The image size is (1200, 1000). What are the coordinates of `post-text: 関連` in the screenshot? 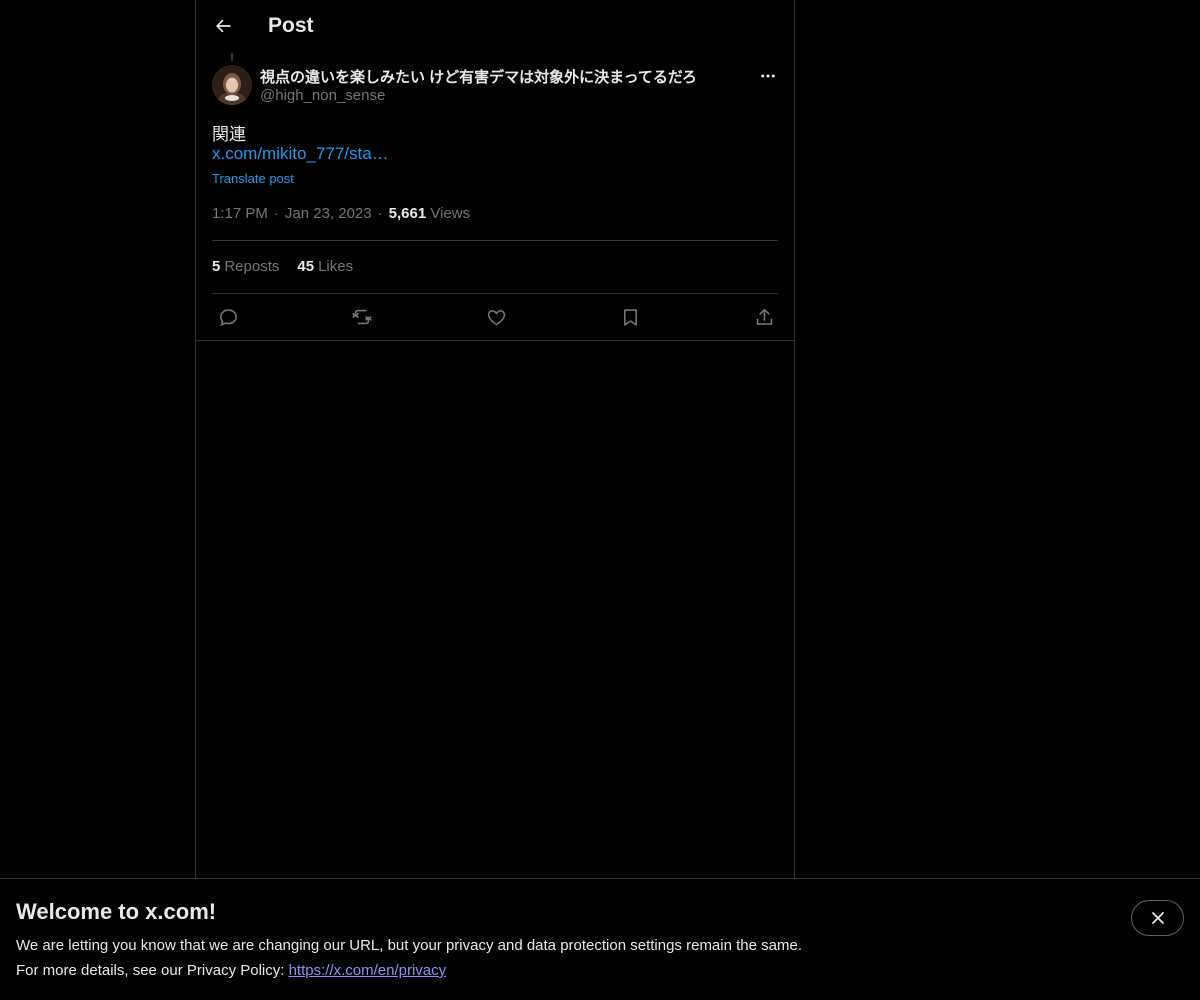 It's located at (229, 134).